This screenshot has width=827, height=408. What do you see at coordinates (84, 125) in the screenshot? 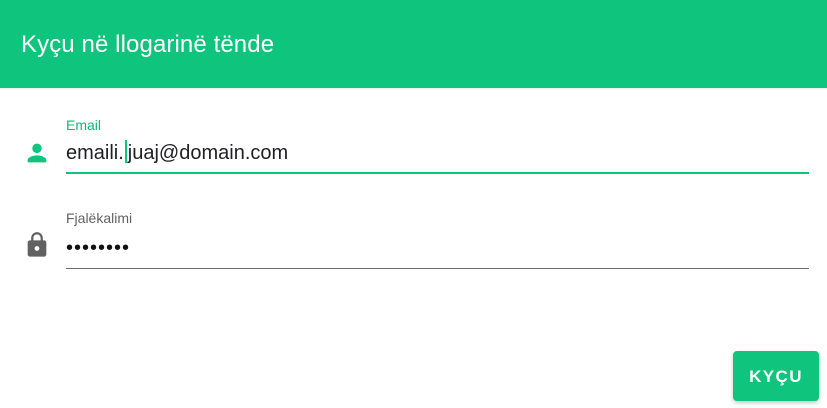
I see `email-label: Email` at bounding box center [84, 125].